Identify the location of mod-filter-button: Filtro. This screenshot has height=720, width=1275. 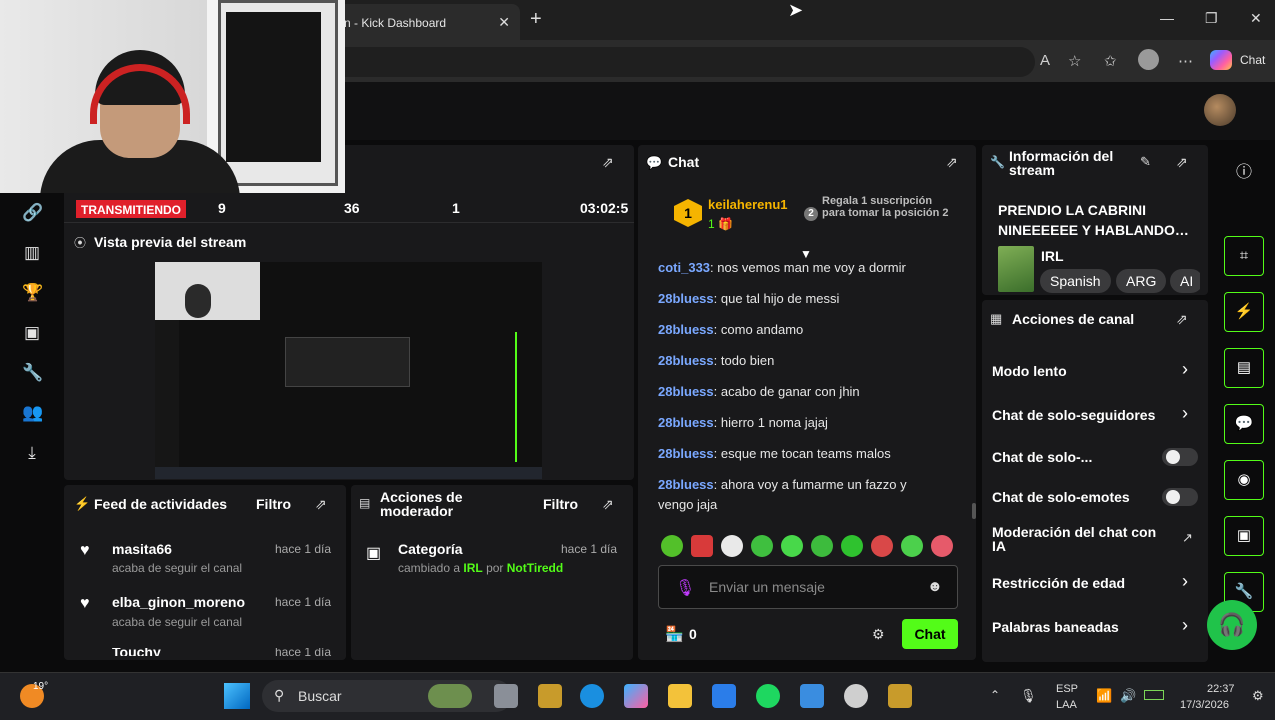
(560, 504).